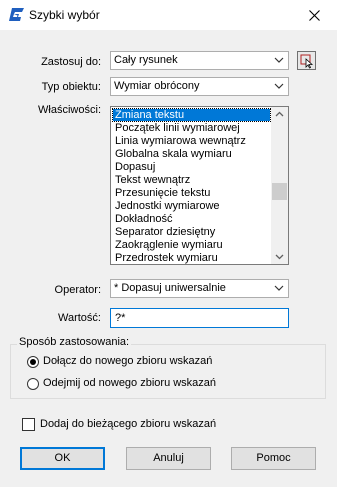 This screenshot has height=487, width=337. What do you see at coordinates (279, 114) in the screenshot?
I see `scroll-up-arrow-icon` at bounding box center [279, 114].